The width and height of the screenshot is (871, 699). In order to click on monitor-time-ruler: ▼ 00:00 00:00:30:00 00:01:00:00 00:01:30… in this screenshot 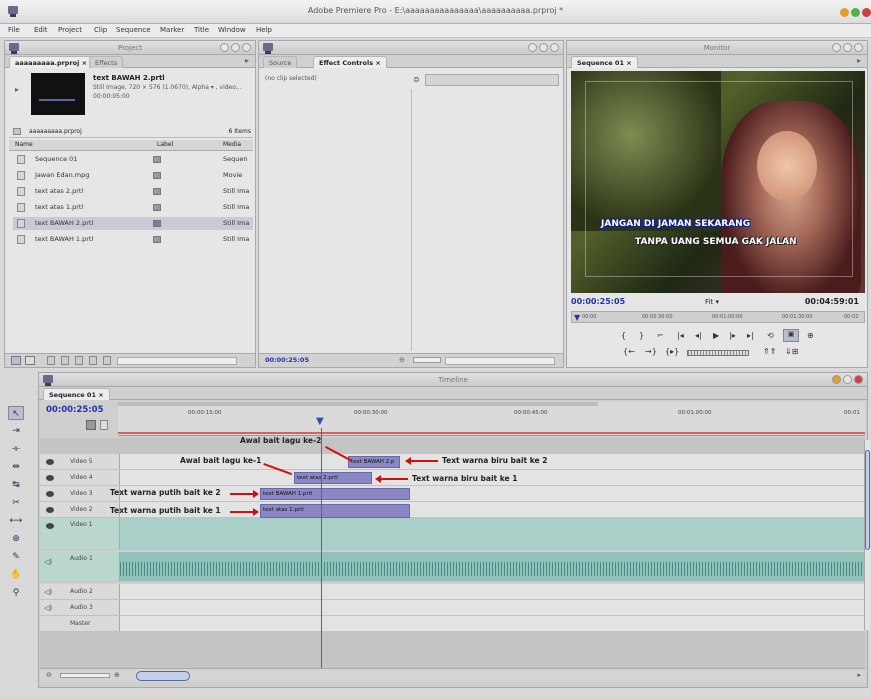, I will do `click(718, 317)`.